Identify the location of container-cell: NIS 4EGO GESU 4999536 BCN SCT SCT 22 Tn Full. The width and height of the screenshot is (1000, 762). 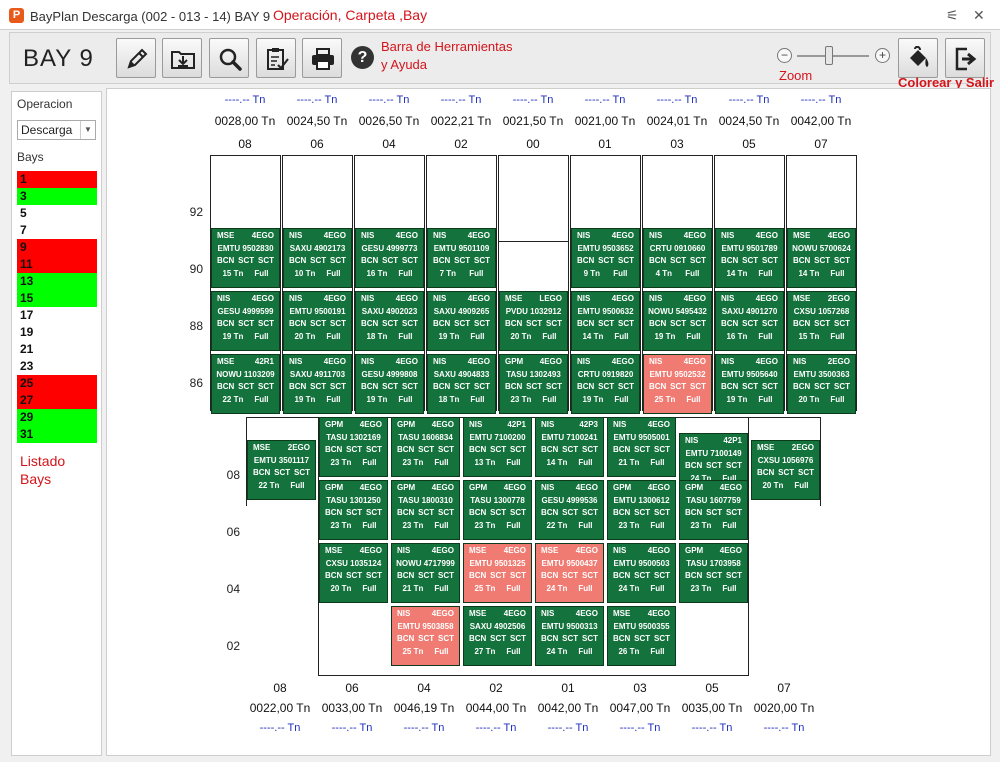
(569, 510).